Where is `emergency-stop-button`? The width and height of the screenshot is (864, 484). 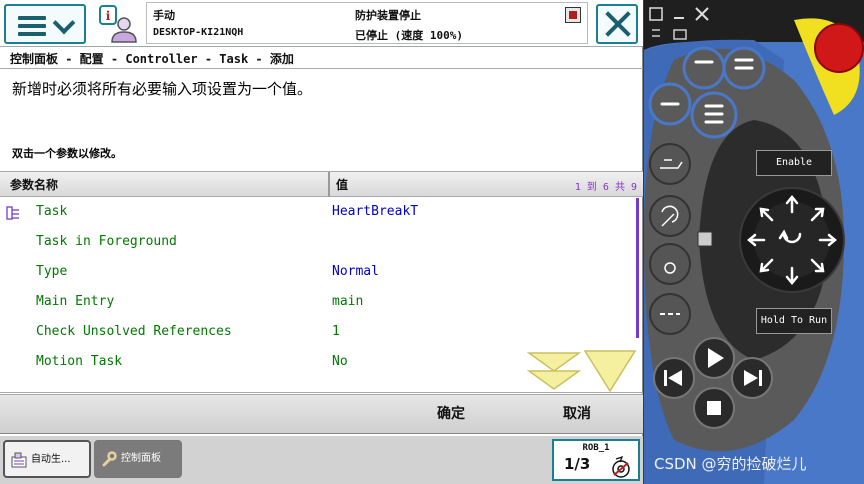
emergency-stop-button is located at coordinates (839, 48).